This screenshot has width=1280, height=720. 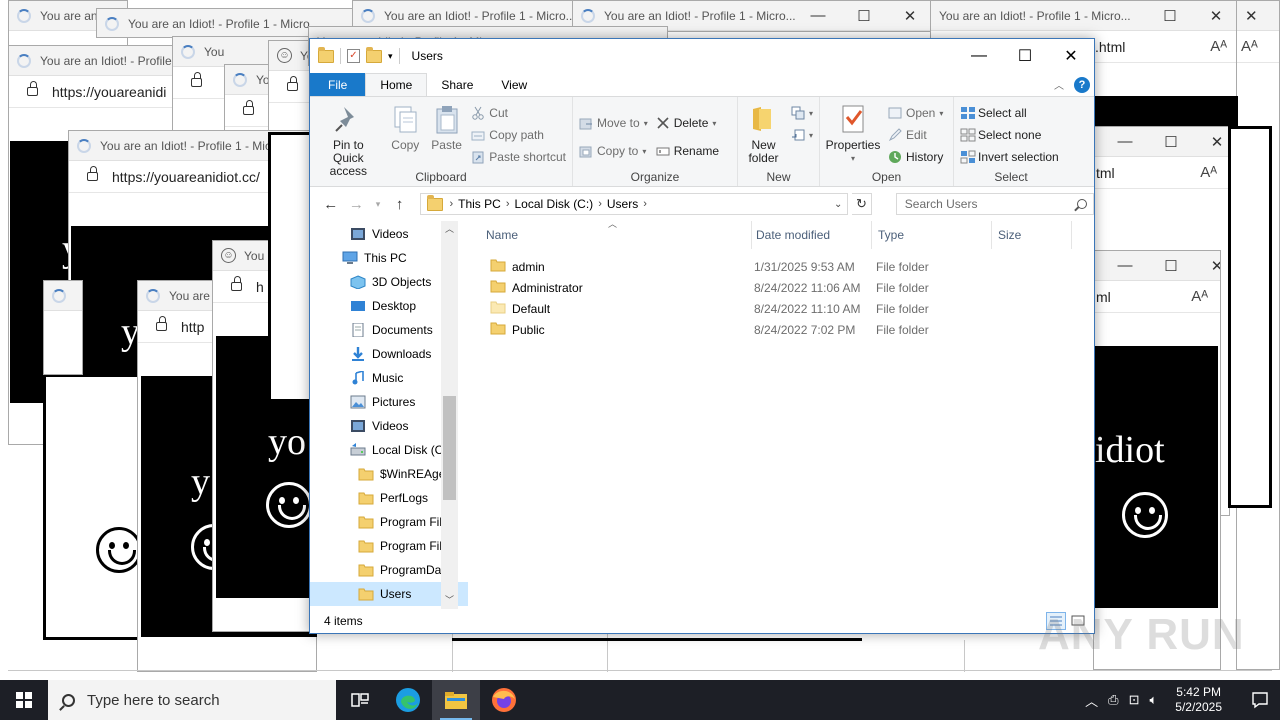 What do you see at coordinates (1105, 172) in the screenshot?
I see `url-text: tml` at bounding box center [1105, 172].